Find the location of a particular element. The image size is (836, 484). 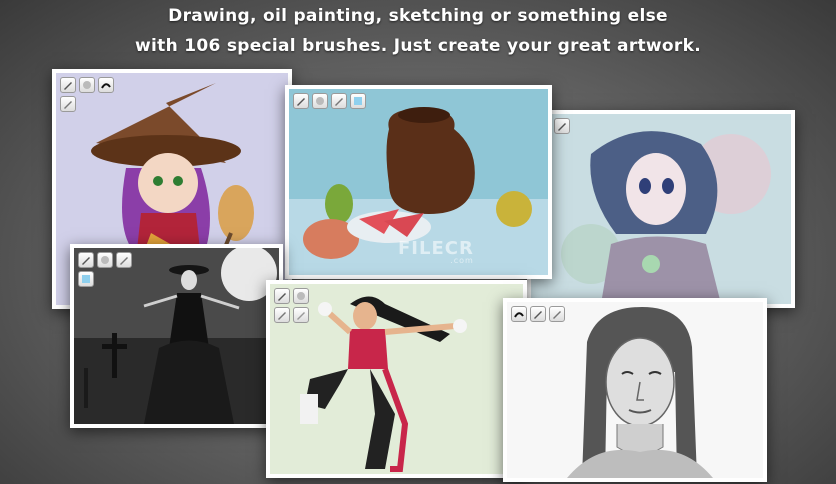

martial-artist-painting-card is located at coordinates (396, 379).